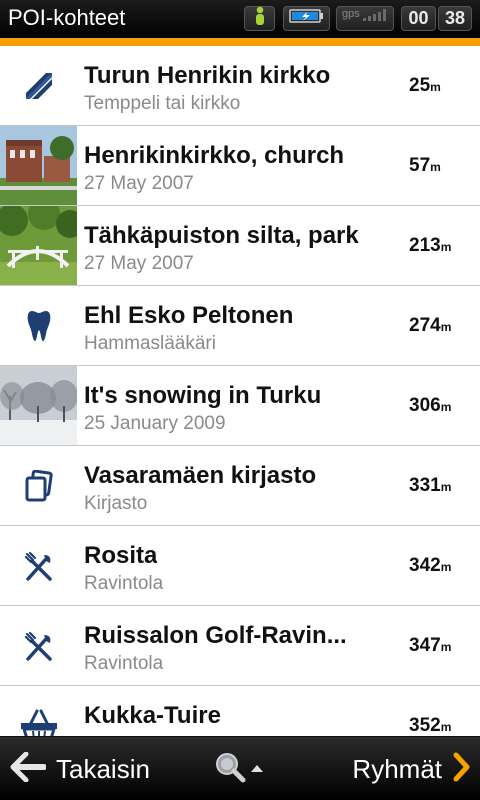 The height and width of the screenshot is (800, 480). I want to click on item-distance: 25m, so click(425, 85).